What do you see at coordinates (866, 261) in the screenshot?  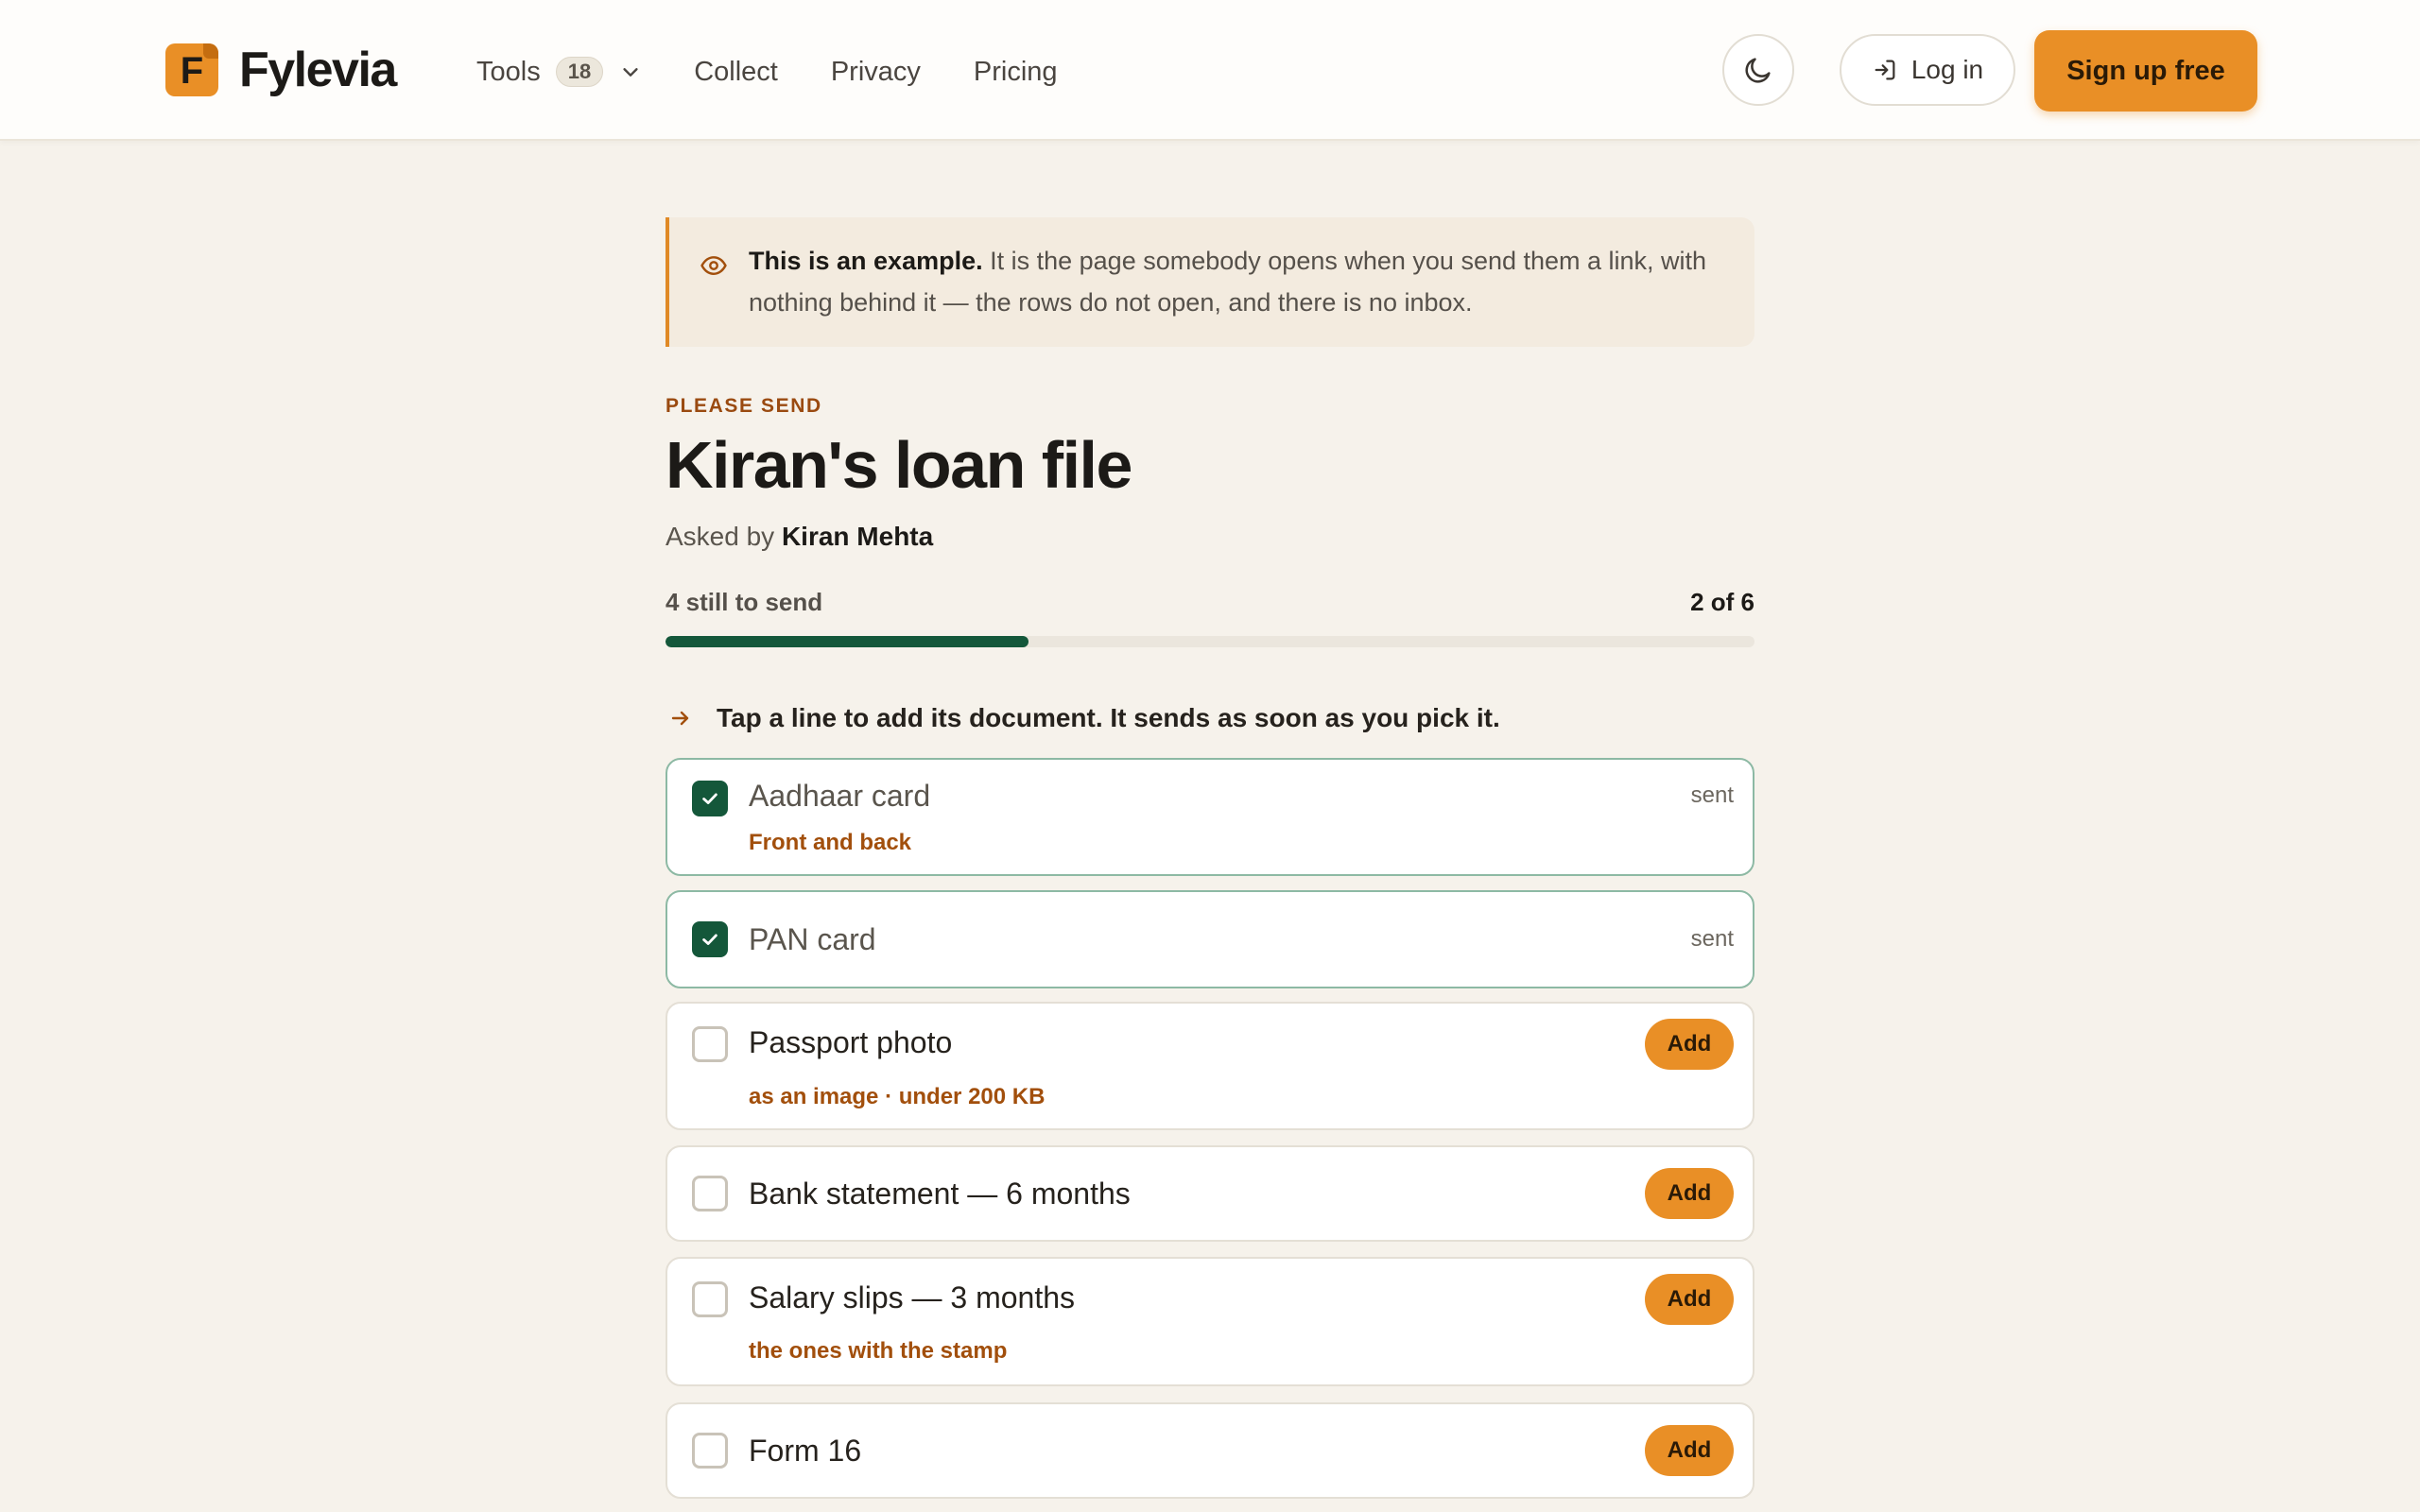 I see `notice-lead: This is an example.` at bounding box center [866, 261].